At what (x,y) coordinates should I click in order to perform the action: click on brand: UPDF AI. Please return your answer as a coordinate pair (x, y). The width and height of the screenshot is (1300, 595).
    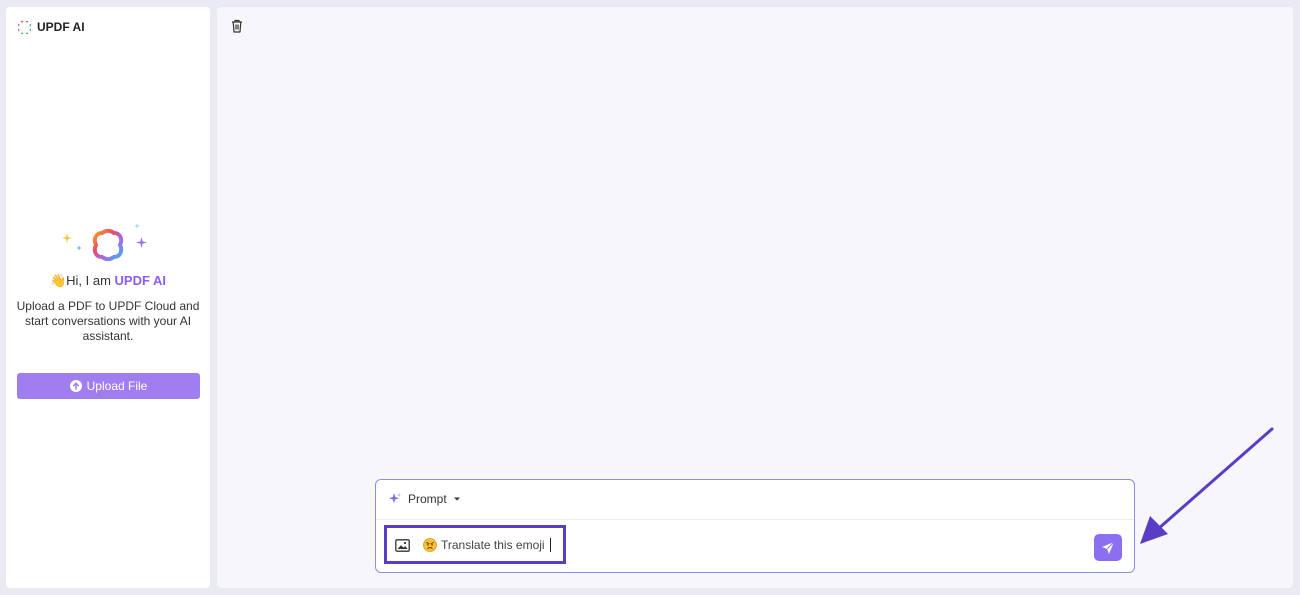
    Looking at the image, I should click on (51, 27).